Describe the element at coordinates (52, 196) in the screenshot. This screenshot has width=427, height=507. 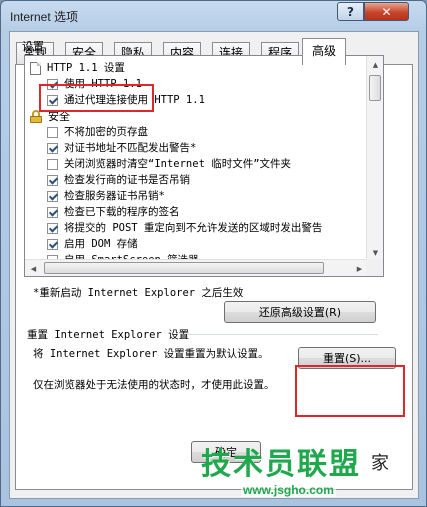
I see `checkbox-server-revocation` at that location.